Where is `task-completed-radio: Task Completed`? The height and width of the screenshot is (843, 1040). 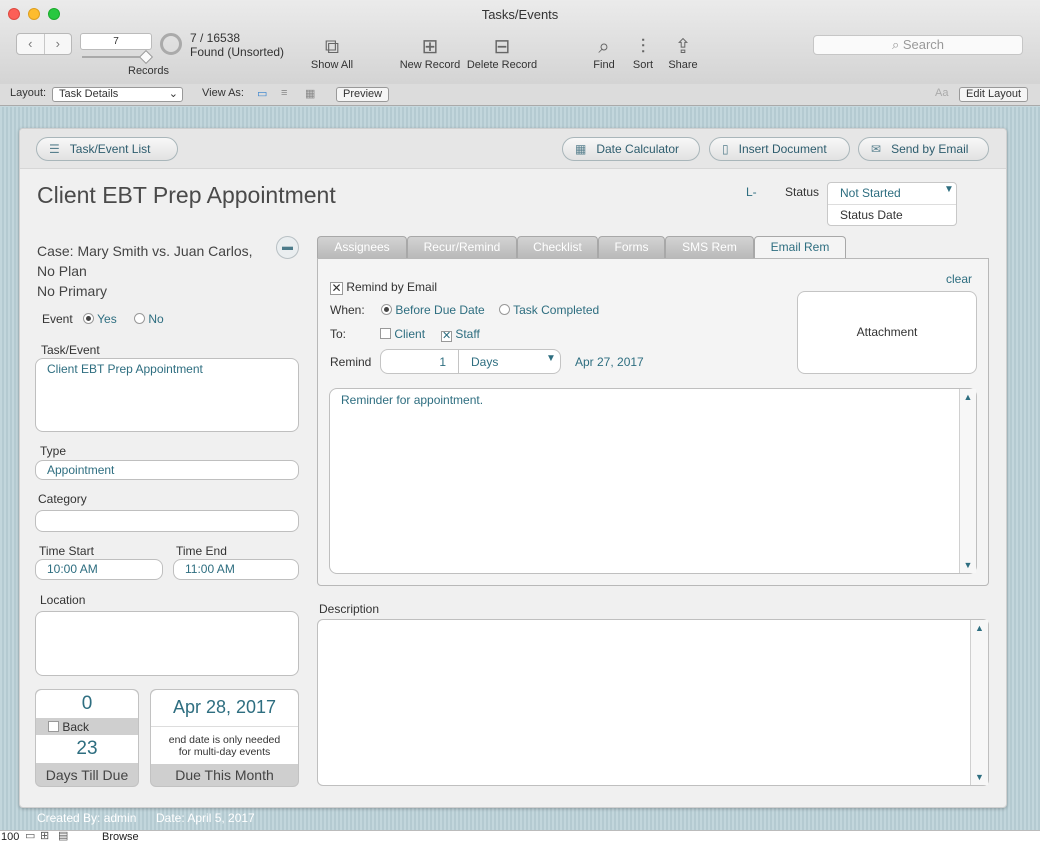
task-completed-radio: Task Completed is located at coordinates (549, 310).